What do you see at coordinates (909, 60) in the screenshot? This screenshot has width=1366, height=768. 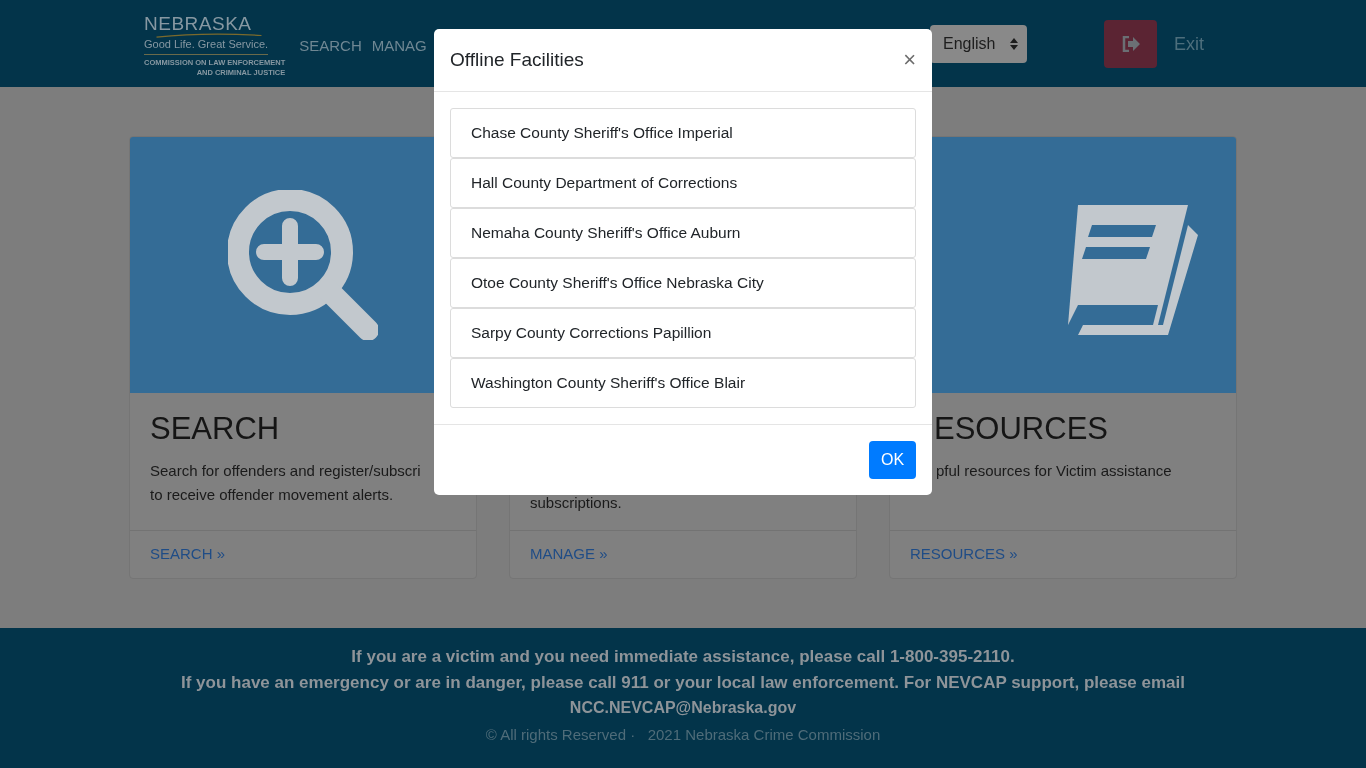 I see `close-button: ×` at bounding box center [909, 60].